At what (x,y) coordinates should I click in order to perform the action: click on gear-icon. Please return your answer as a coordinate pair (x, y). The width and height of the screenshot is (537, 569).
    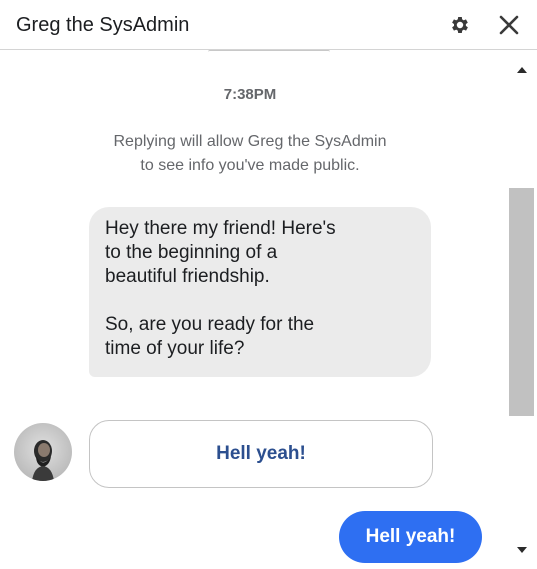
    Looking at the image, I should click on (460, 25).